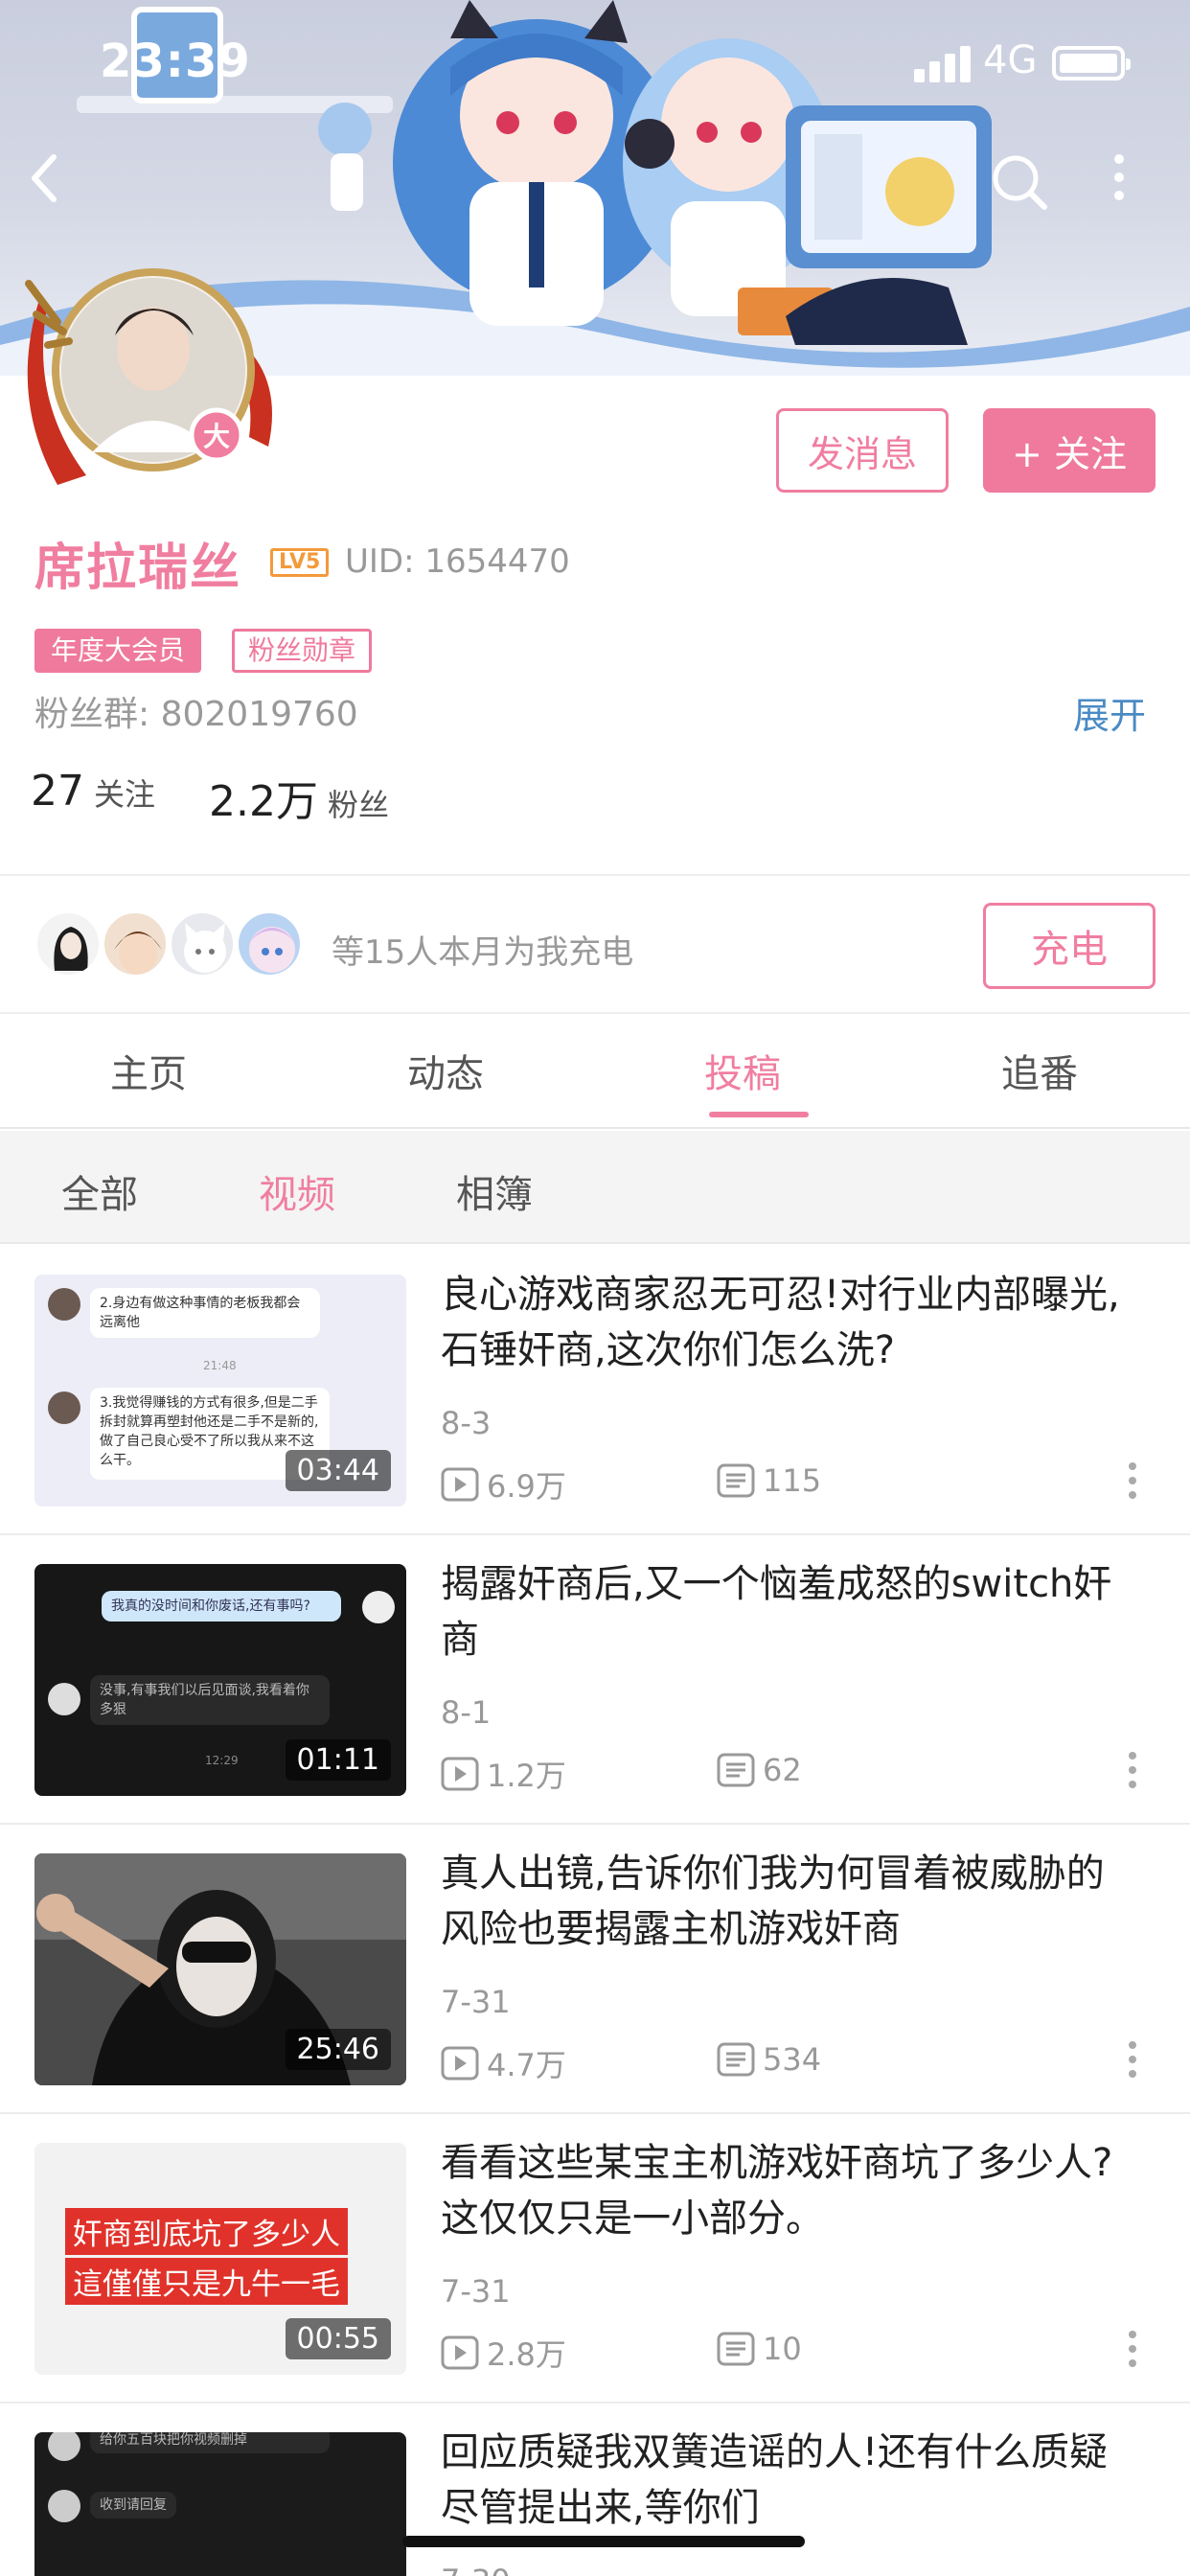  I want to click on video-duration: 01:11, so click(338, 1760).